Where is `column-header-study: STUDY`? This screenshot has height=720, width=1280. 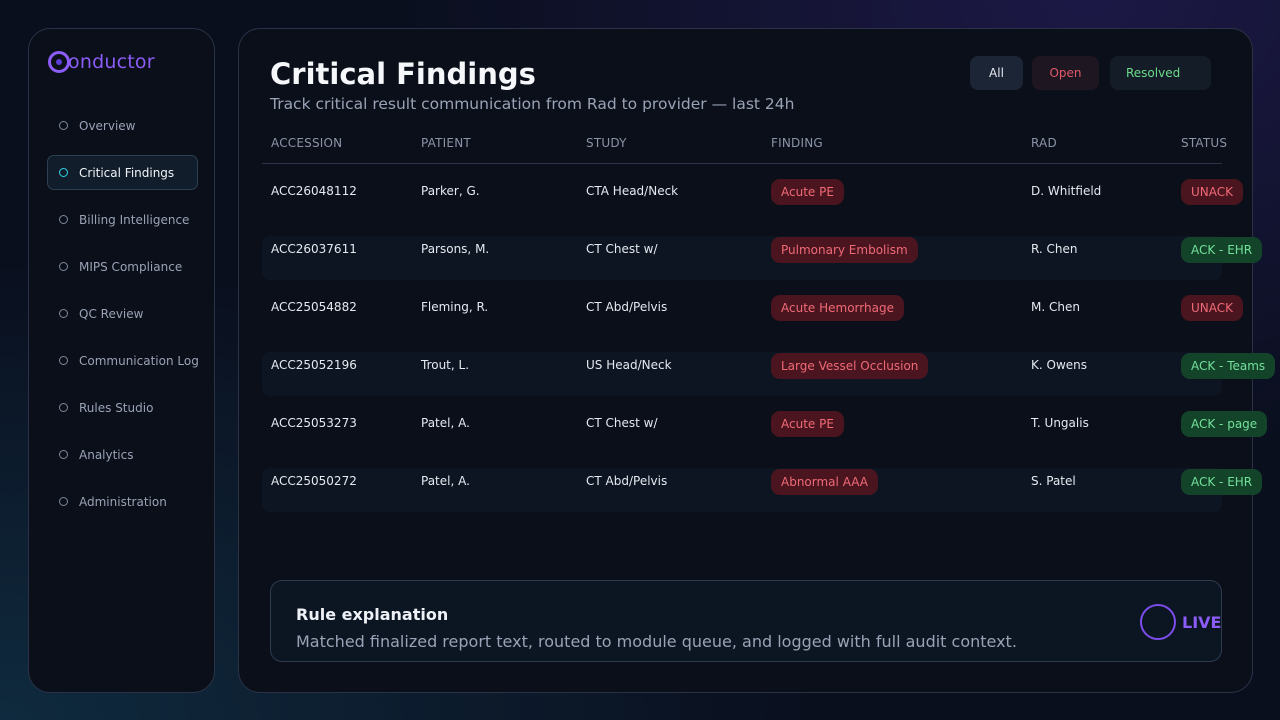 column-header-study: STUDY is located at coordinates (606, 143).